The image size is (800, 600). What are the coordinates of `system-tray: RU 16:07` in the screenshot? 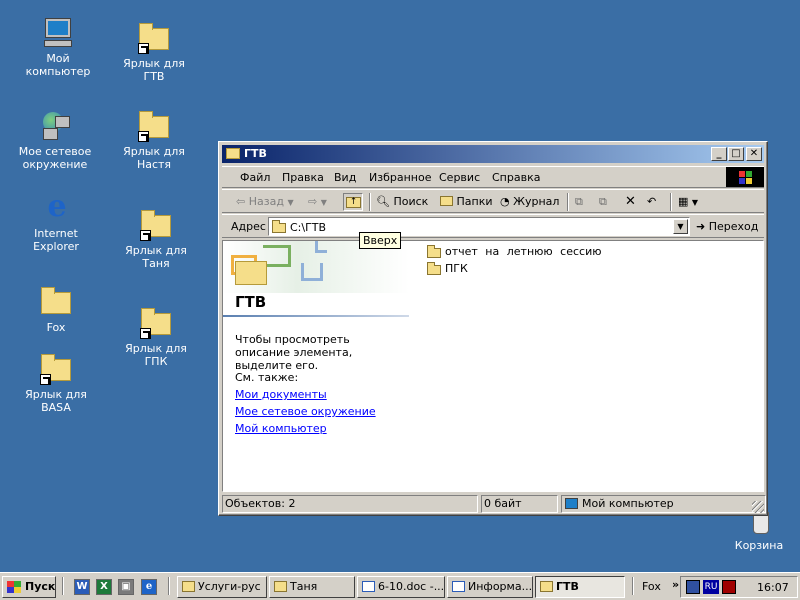 It's located at (739, 587).